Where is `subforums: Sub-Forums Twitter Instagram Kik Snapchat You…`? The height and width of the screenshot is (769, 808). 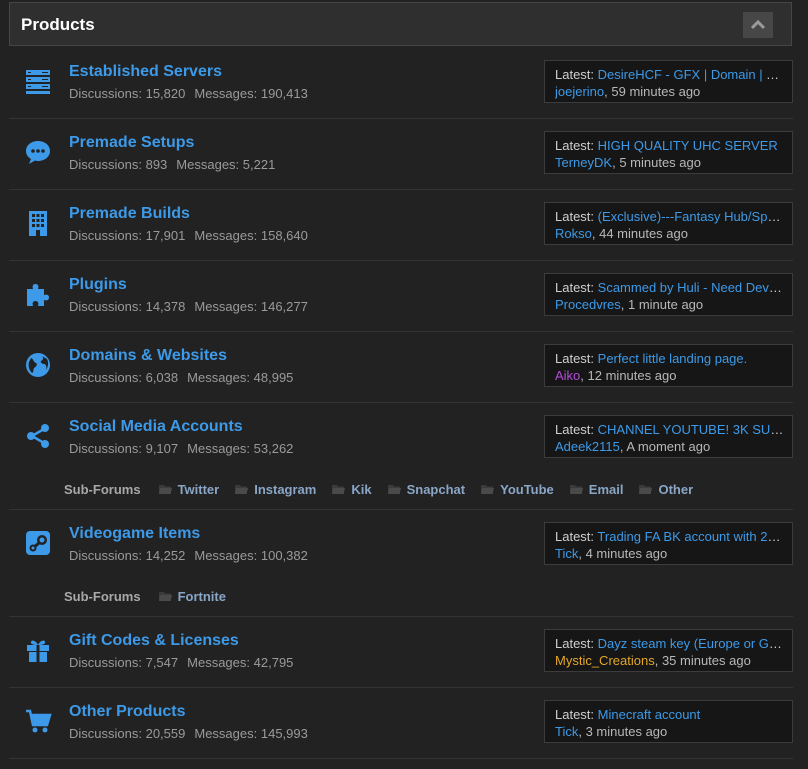
subforums: Sub-Forums Twitter Instagram Kik Snapchat You… is located at coordinates (386, 489).